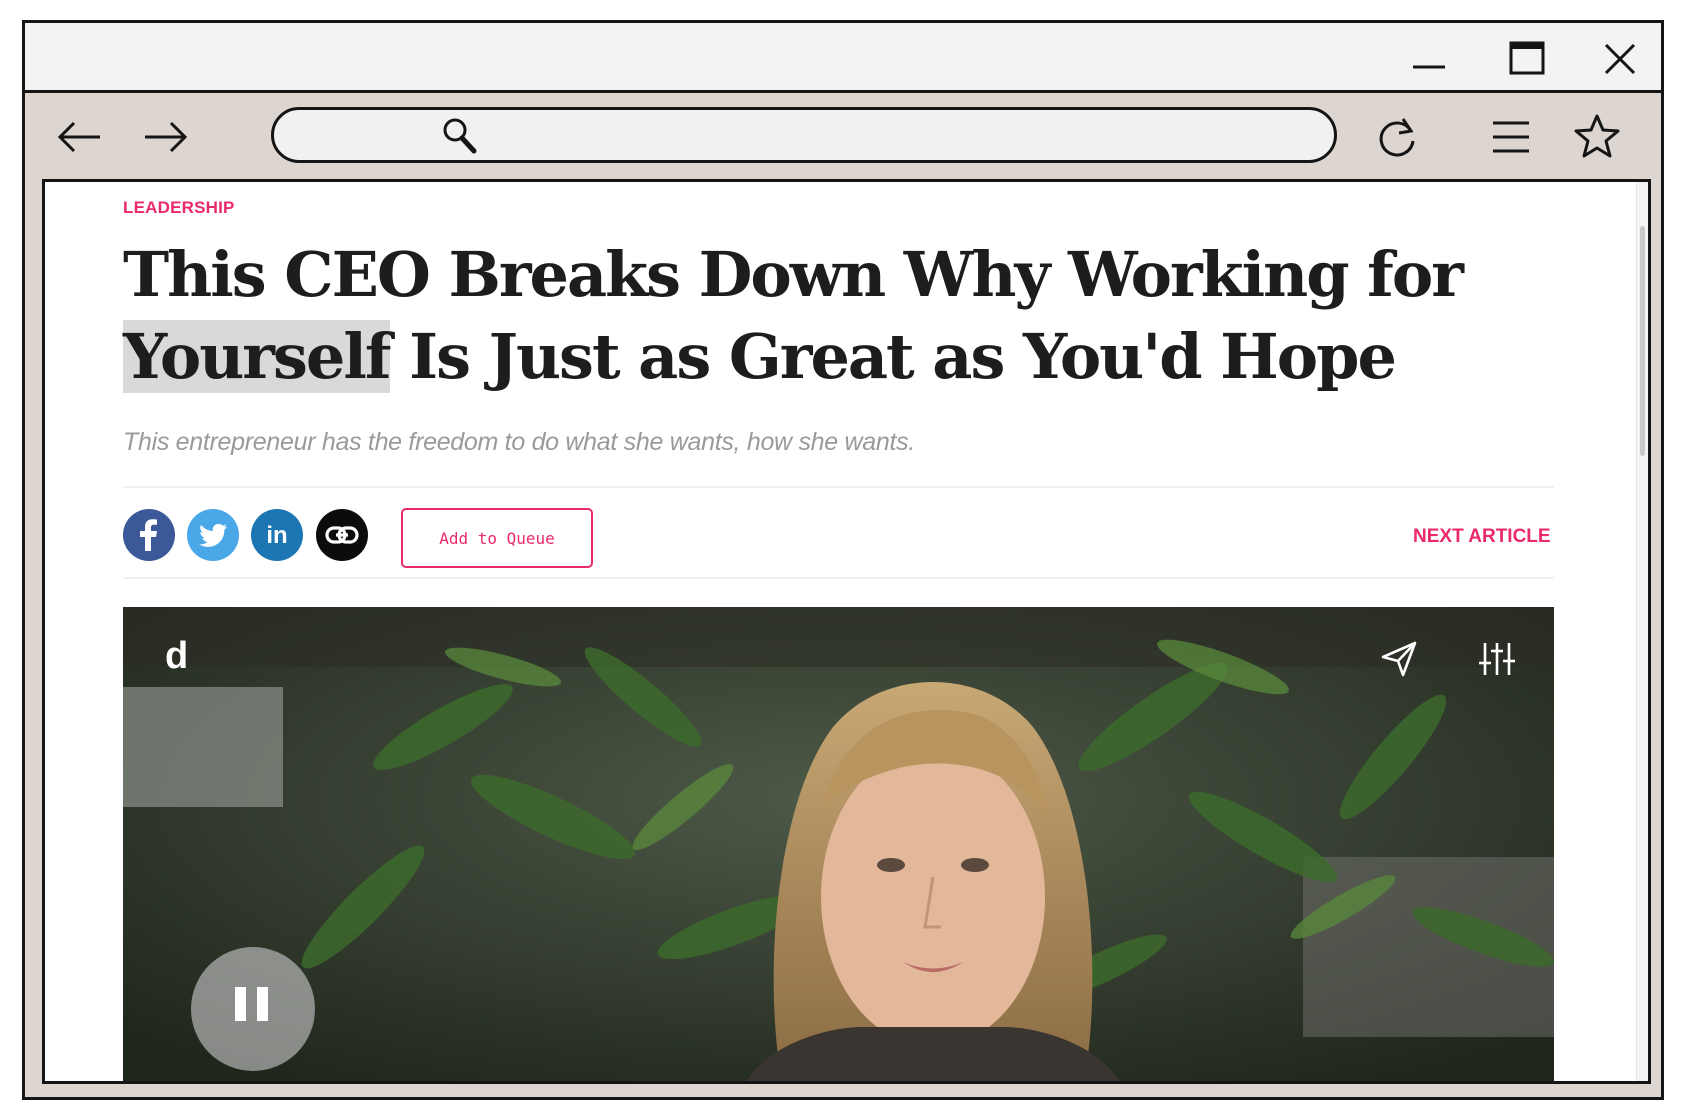  What do you see at coordinates (1642, 341) in the screenshot?
I see `scrollbar-thumb` at bounding box center [1642, 341].